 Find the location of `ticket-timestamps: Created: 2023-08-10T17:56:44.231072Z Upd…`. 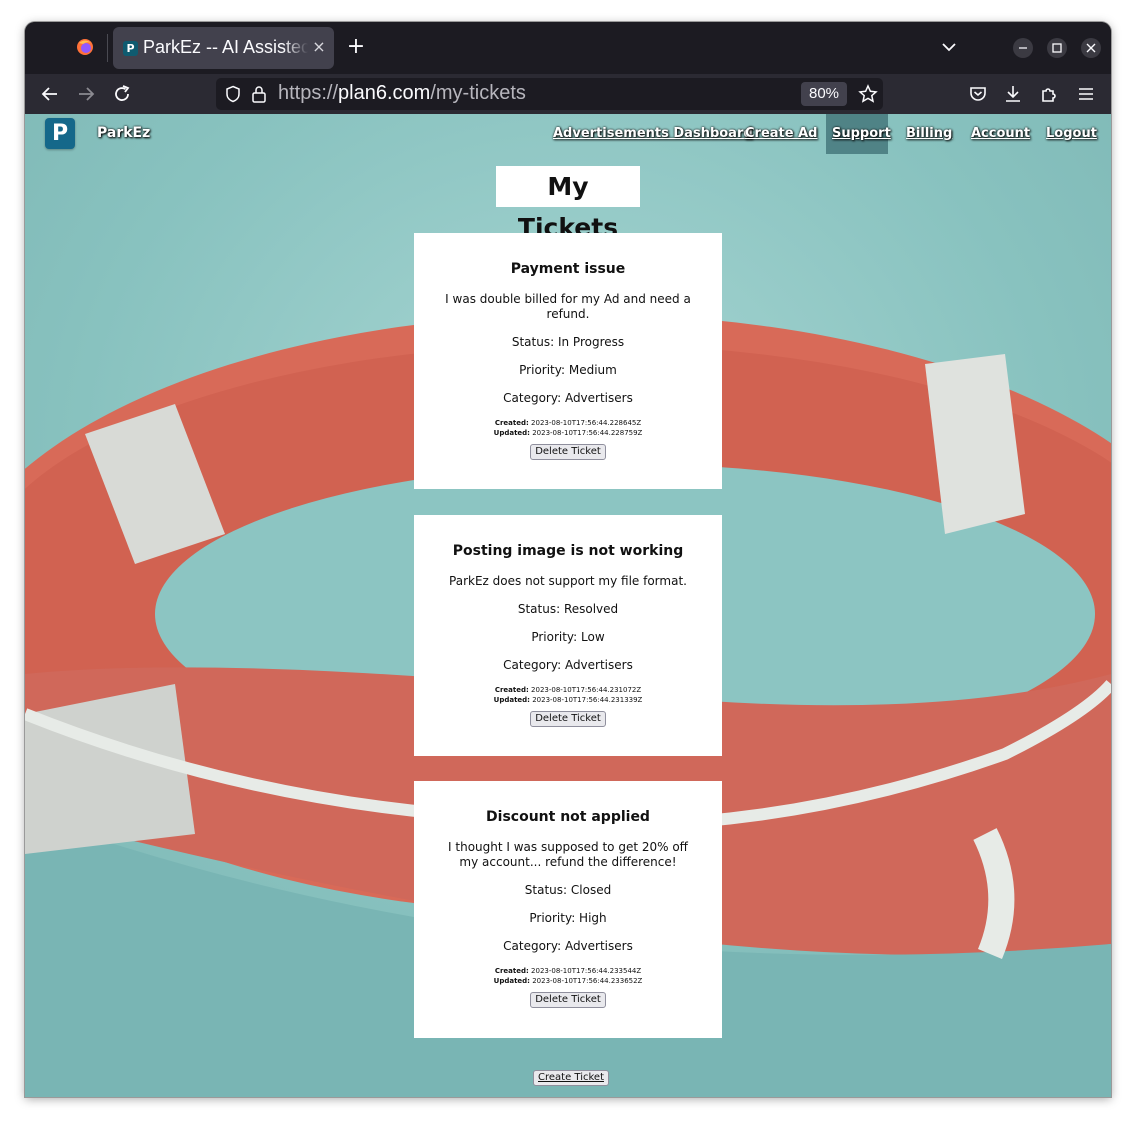

ticket-timestamps: Created: 2023-08-10T17:56:44.231072Z Upd… is located at coordinates (568, 695).